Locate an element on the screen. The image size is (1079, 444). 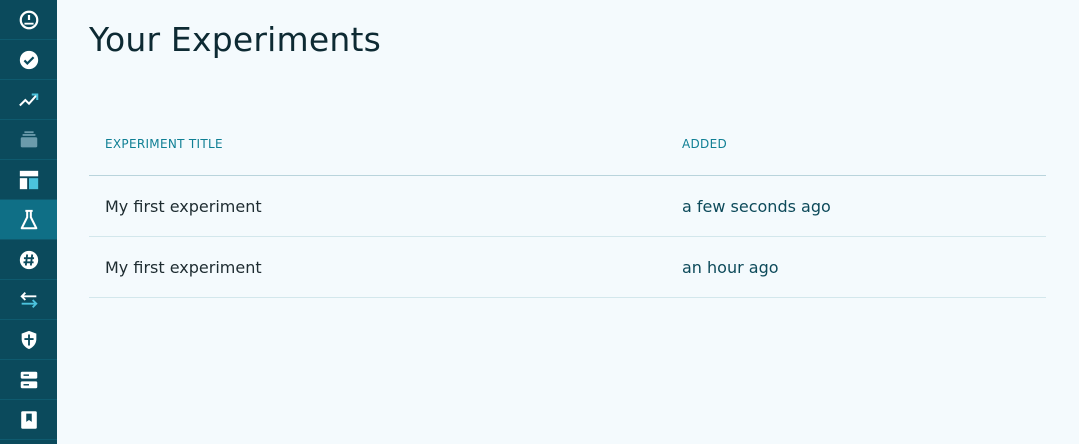
bookmark-icon is located at coordinates (28, 419).